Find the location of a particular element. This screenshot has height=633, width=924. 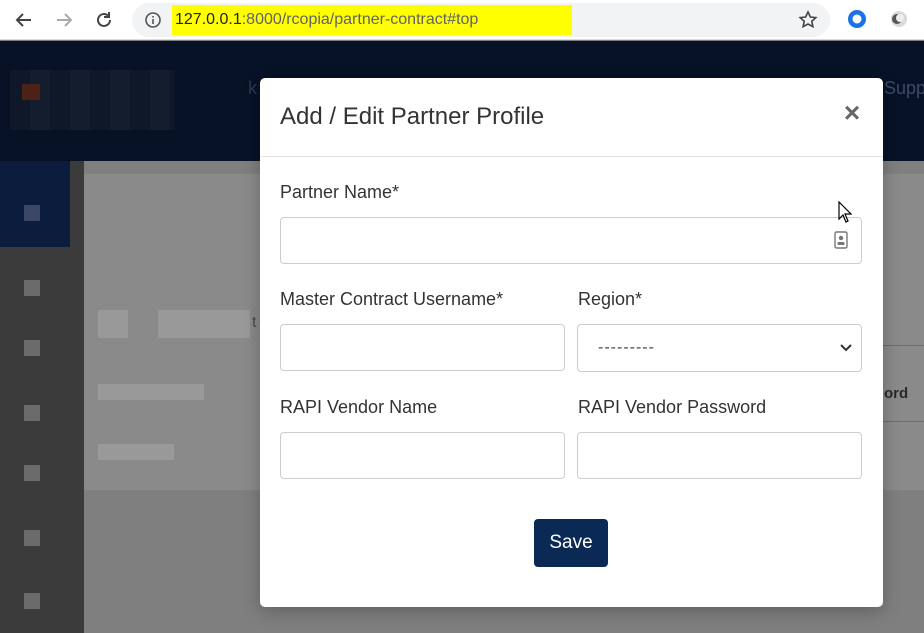

rapi-vendor-password-input is located at coordinates (719, 455).